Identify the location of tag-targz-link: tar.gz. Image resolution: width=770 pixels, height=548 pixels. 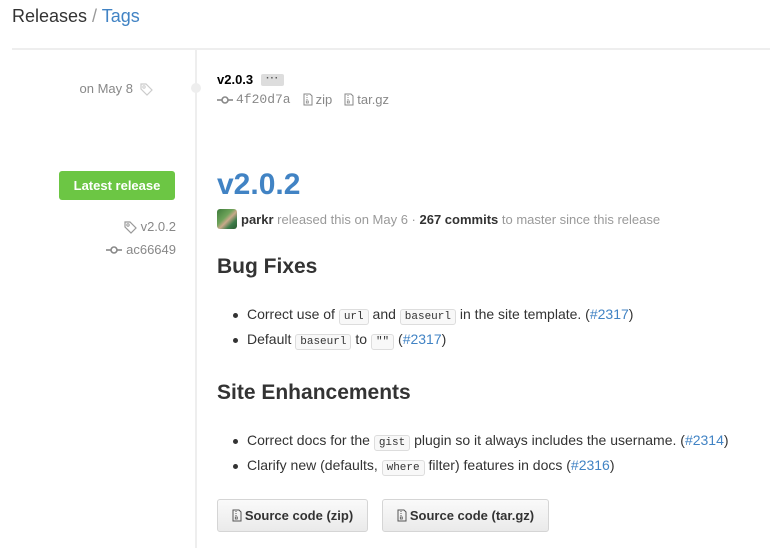
(366, 99).